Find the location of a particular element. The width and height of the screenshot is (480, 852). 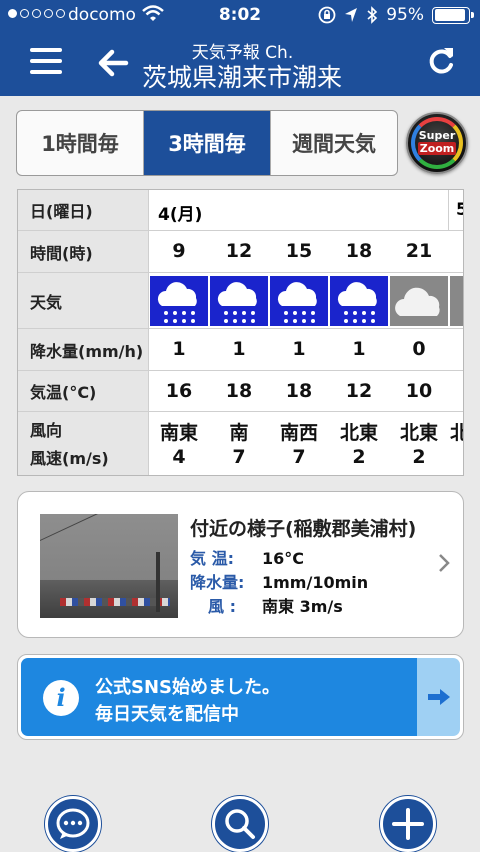

chevron-right-icon is located at coordinates (444, 563).